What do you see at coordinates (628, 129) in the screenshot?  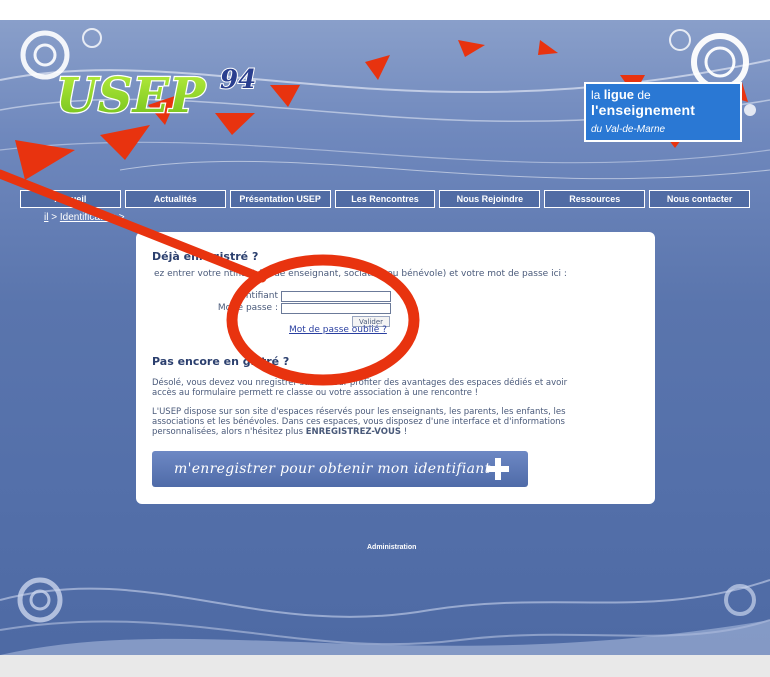 I see `ligue-logo-line3: du Val-de-Marne` at bounding box center [628, 129].